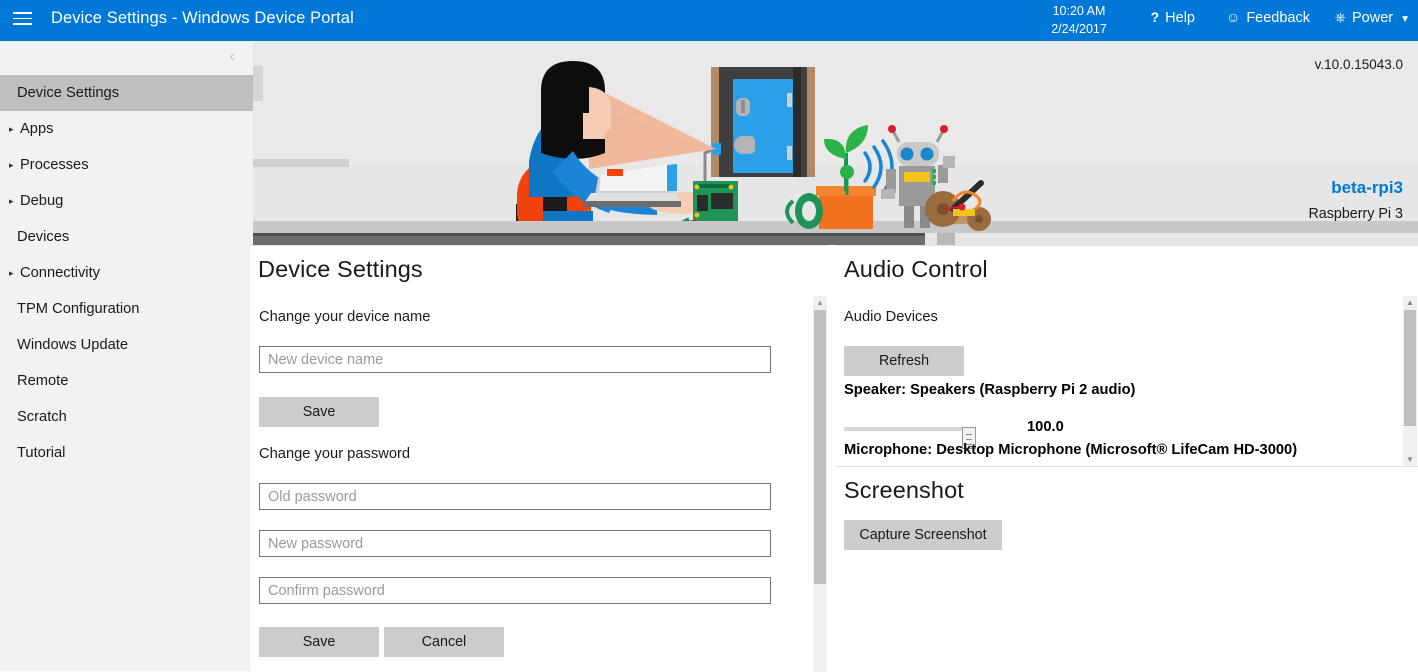 The width and height of the screenshot is (1418, 672). Describe the element at coordinates (515, 359) in the screenshot. I see `device-name-input` at that location.